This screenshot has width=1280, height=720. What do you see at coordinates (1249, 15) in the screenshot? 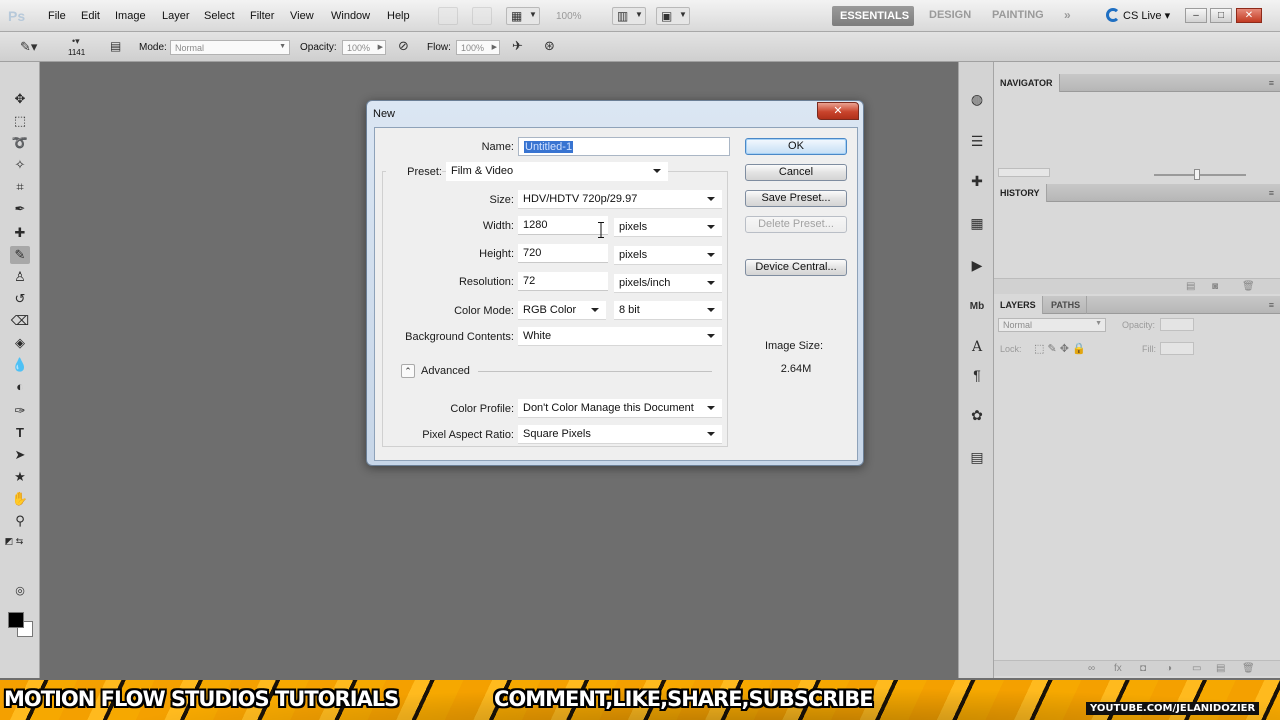
I see `close-window-button: ✕` at bounding box center [1249, 15].